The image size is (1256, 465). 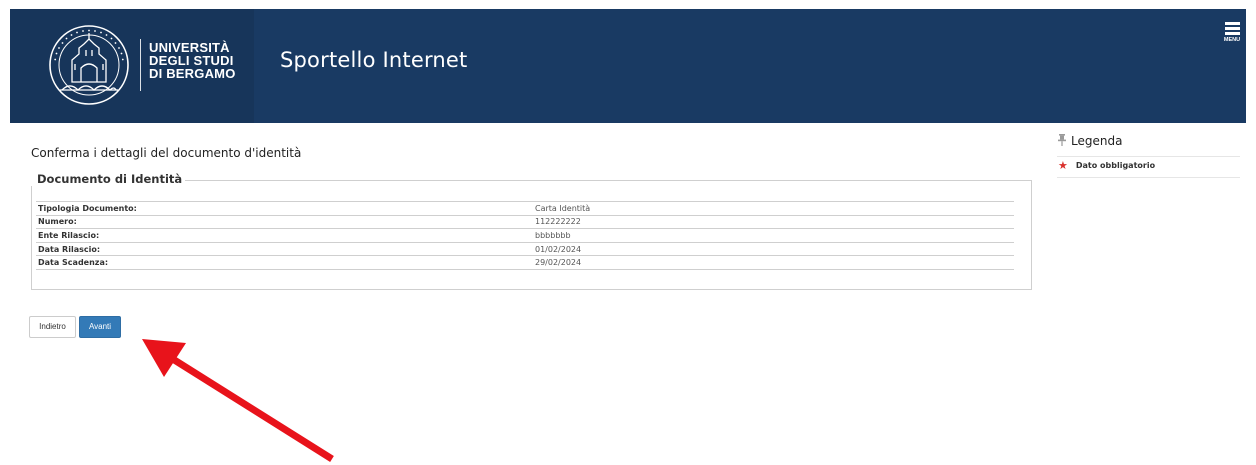 I want to click on row-value: 29/02/2024, so click(x=773, y=262).